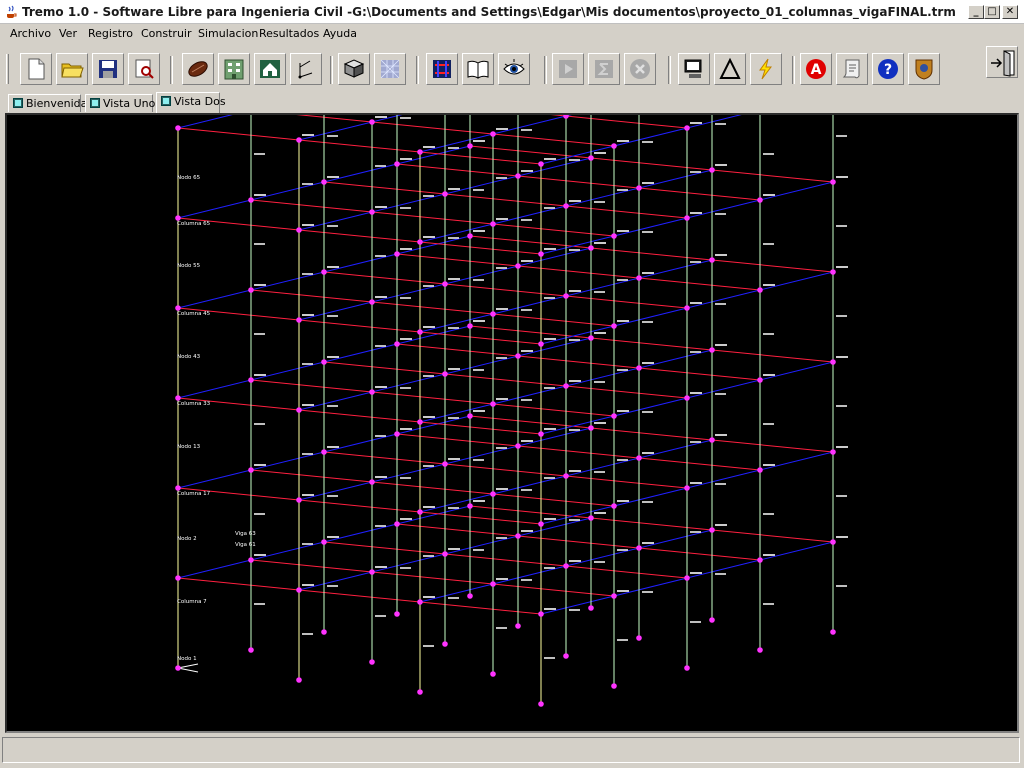  Describe the element at coordinates (888, 69) in the screenshot. I see `help-button: ?` at that location.